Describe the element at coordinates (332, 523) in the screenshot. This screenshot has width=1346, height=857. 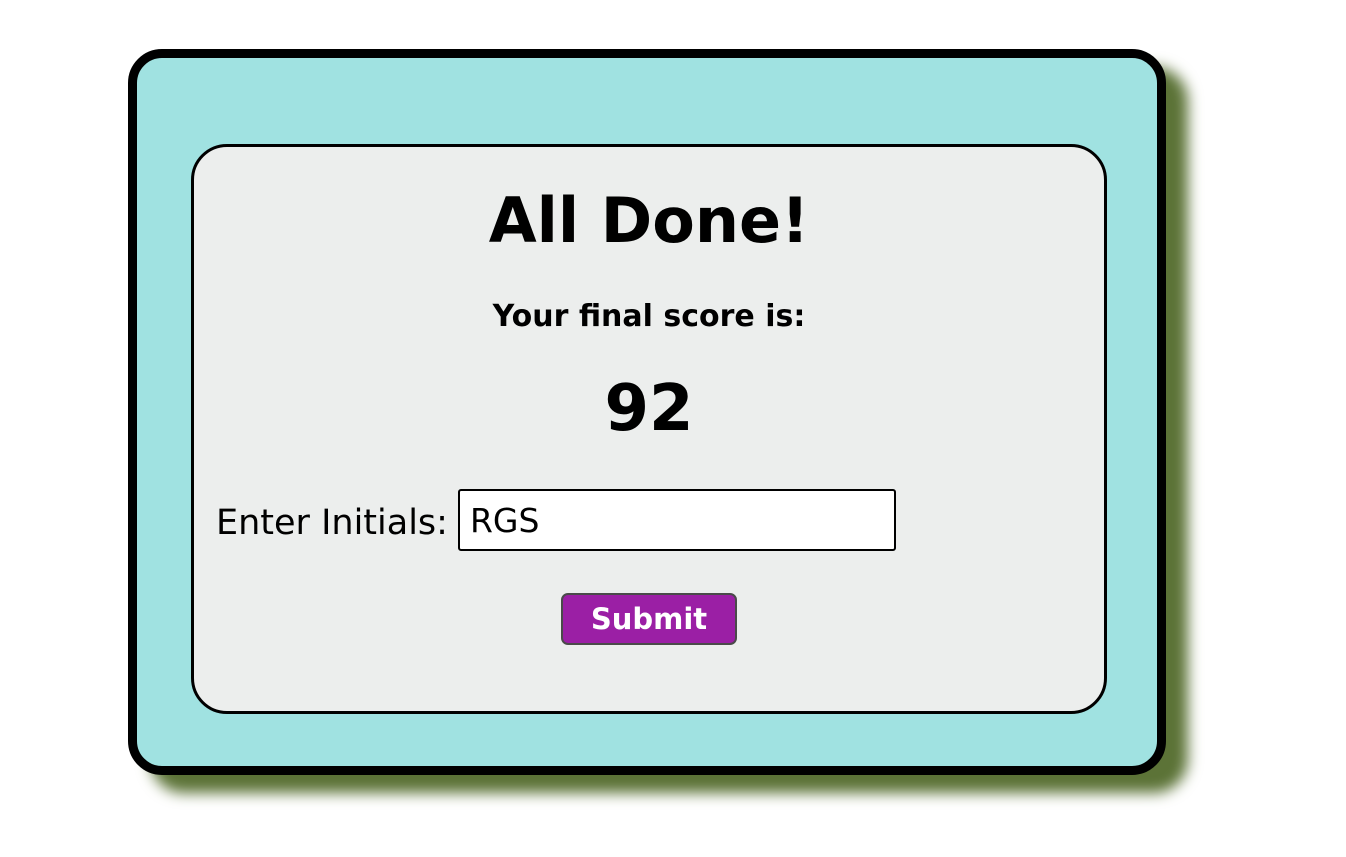
I see `initials-label: Enter Initials:` at that location.